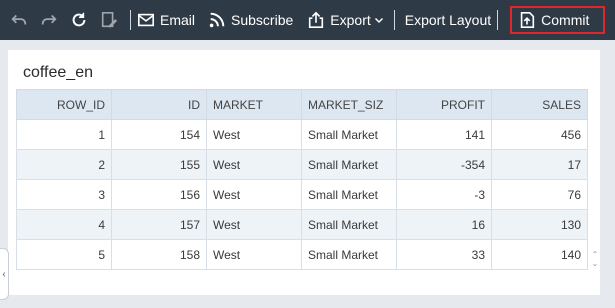  What do you see at coordinates (539, 224) in the screenshot?
I see `cell-sales: 130` at bounding box center [539, 224].